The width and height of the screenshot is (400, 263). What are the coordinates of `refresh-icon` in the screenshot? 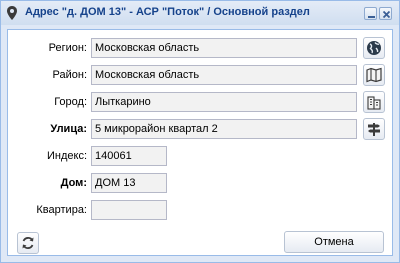 It's located at (28, 243).